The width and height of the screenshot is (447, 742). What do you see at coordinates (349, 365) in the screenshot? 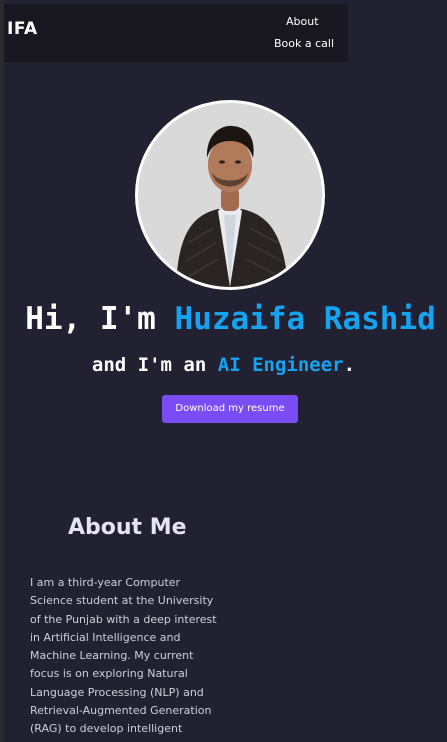
I see `hero-subtitle-suffix: .` at bounding box center [349, 365].